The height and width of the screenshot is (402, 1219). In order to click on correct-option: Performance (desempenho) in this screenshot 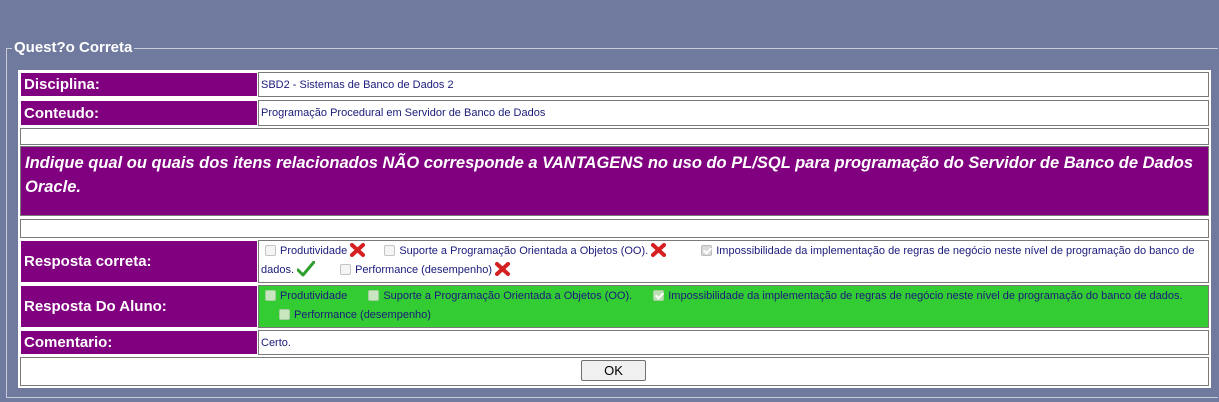, I will do `click(414, 269)`.